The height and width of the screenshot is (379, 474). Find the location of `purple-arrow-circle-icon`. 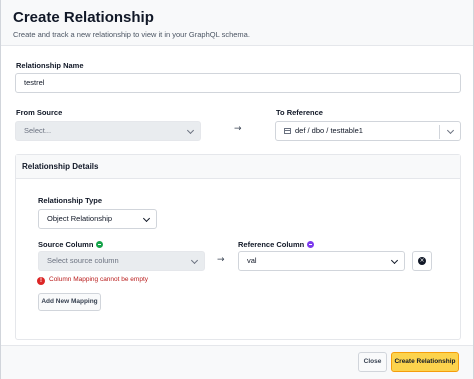

purple-arrow-circle-icon is located at coordinates (311, 244).